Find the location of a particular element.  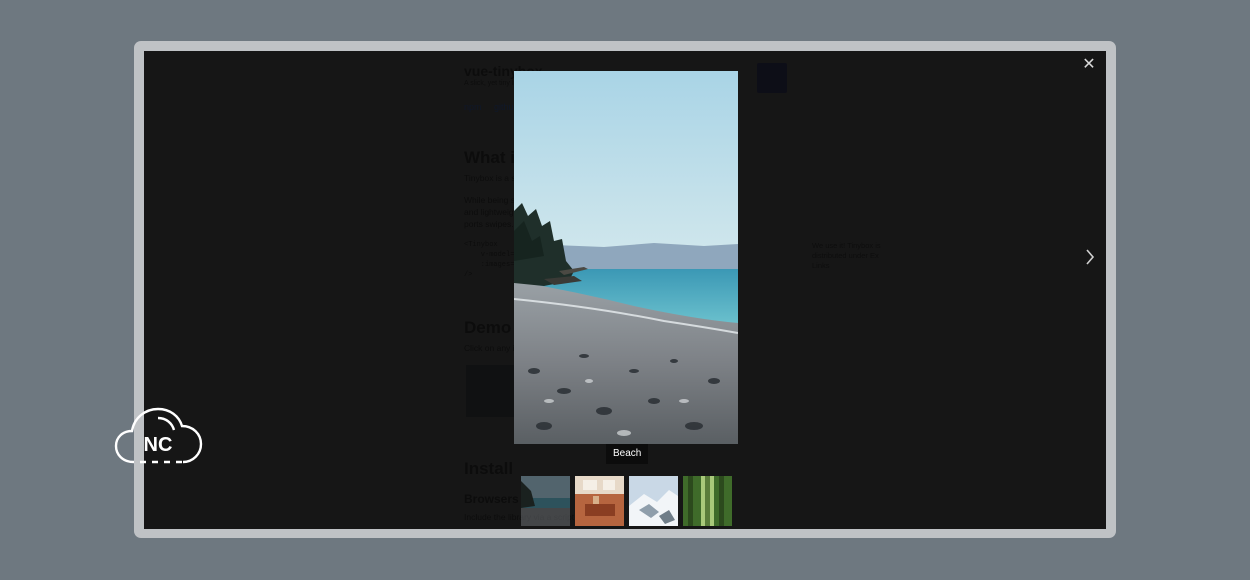

beach-photo is located at coordinates (626, 257).